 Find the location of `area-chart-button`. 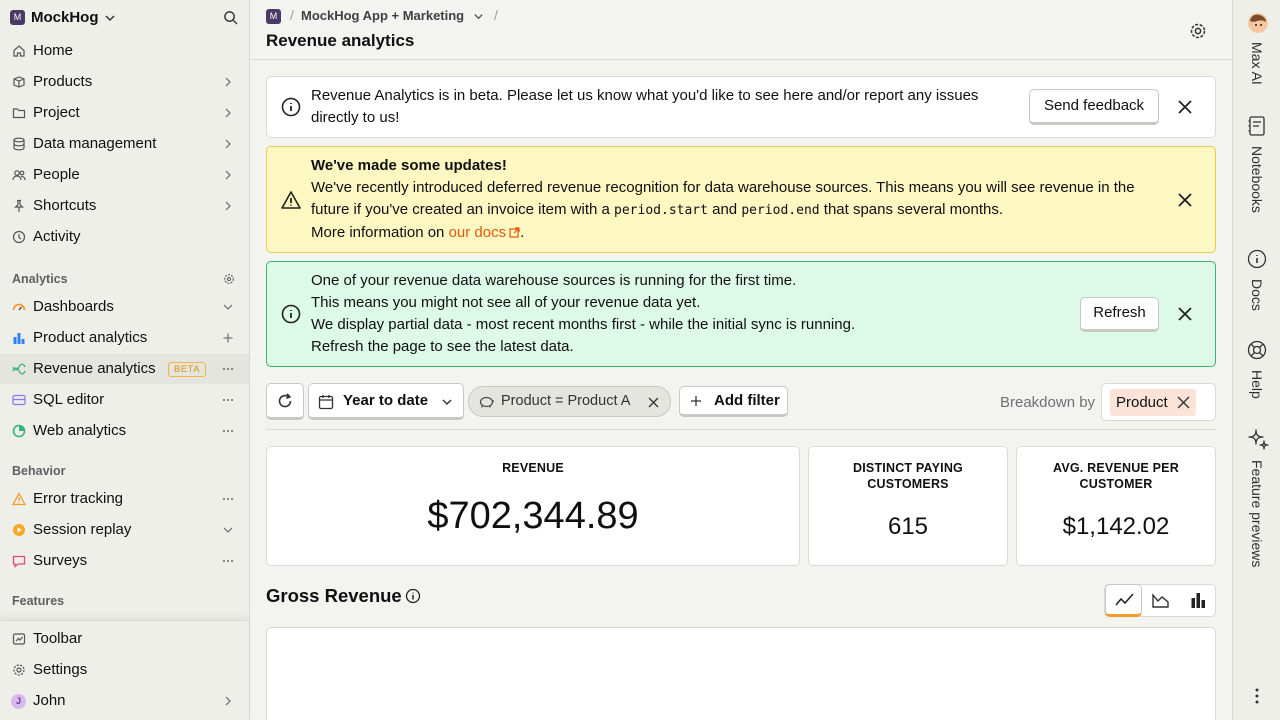

area-chart-button is located at coordinates (1161, 600).